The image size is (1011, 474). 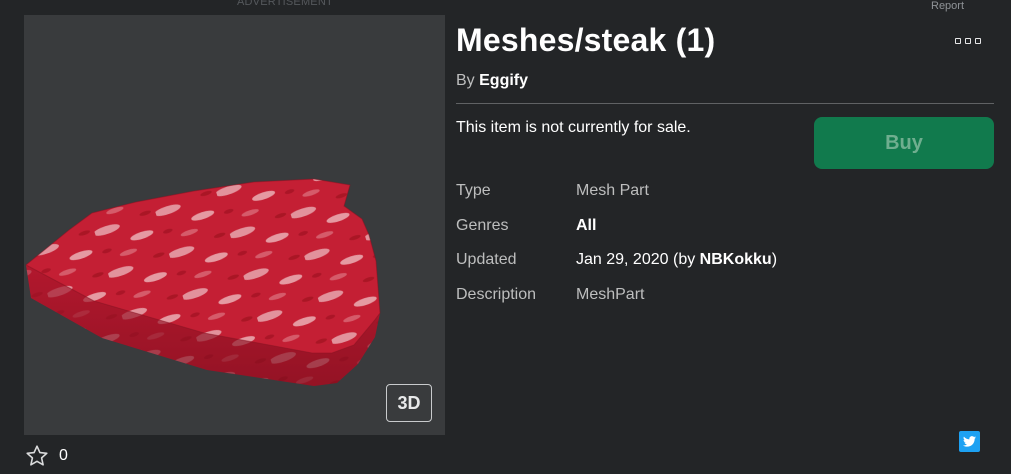 I want to click on creator-link: Eggify, so click(x=503, y=80).